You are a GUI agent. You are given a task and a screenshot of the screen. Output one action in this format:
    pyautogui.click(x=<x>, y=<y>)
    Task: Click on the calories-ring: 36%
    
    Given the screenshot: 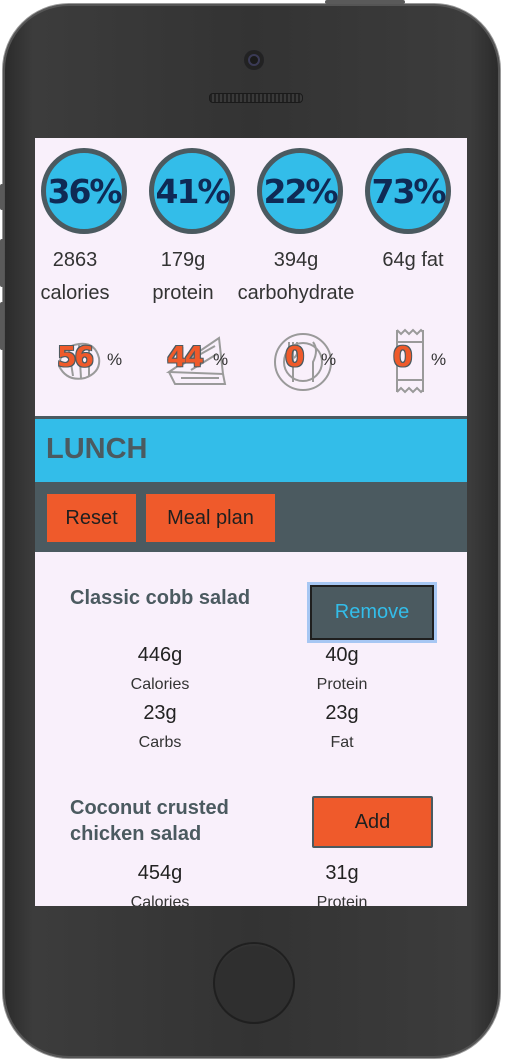 What is the action you would take?
    pyautogui.click(x=84, y=191)
    